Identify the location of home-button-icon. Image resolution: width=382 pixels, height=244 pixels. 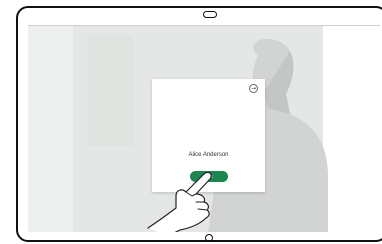
(209, 238).